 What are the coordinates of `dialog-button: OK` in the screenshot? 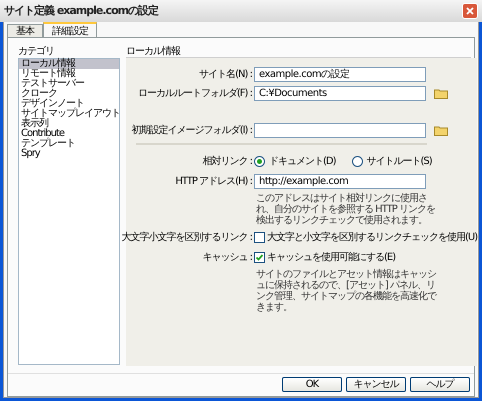 It's located at (312, 384).